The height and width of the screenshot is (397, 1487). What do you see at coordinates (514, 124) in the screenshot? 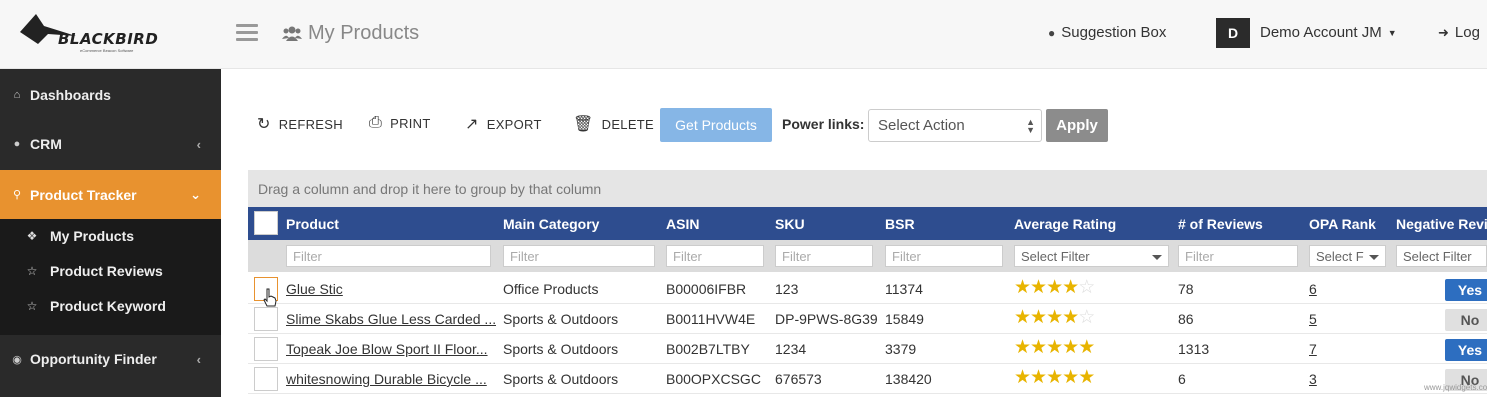
I see `export-label: EXPORT` at bounding box center [514, 124].